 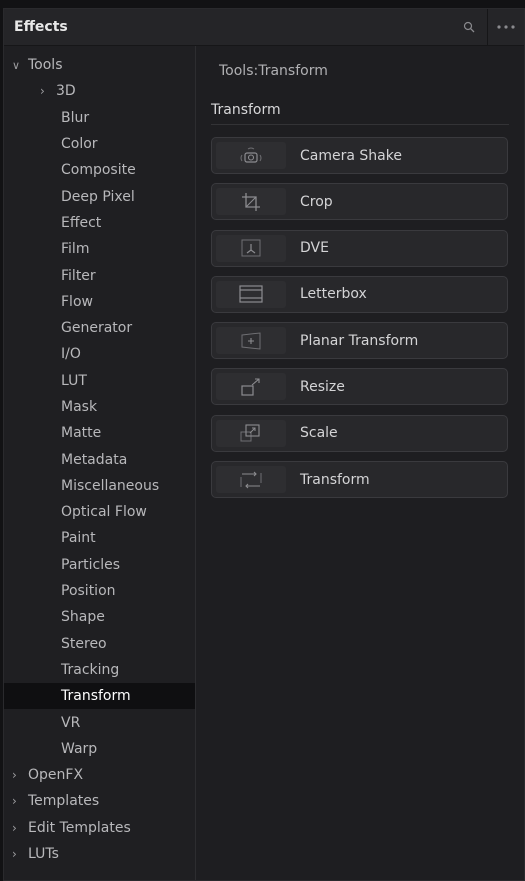 I want to click on tree-item-label: Warp, so click(x=79, y=748).